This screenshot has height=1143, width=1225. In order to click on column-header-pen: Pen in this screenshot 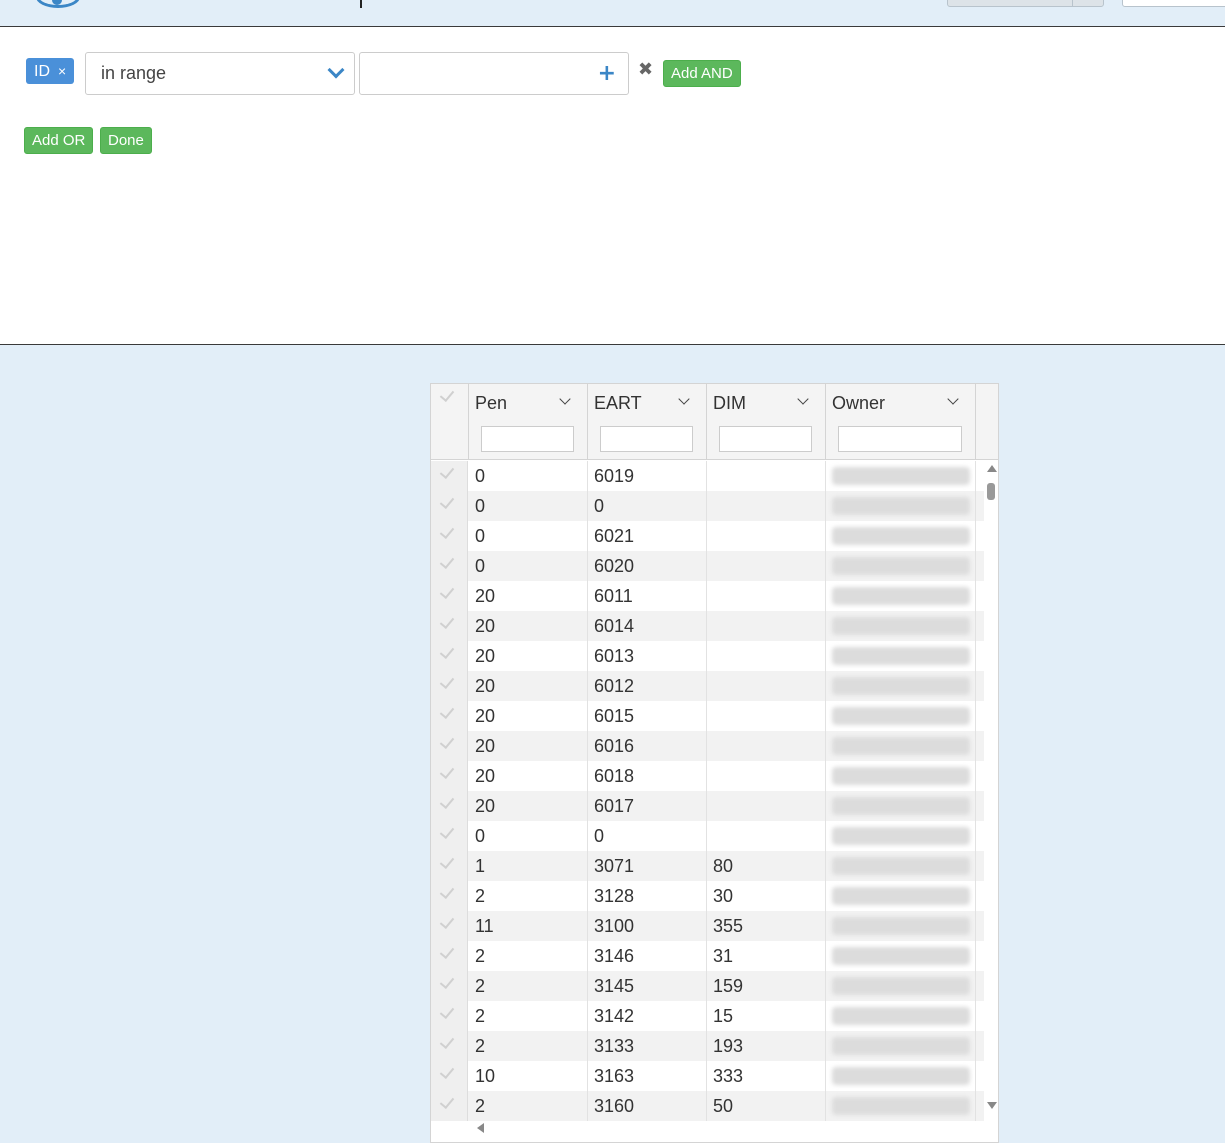, I will do `click(528, 422)`.